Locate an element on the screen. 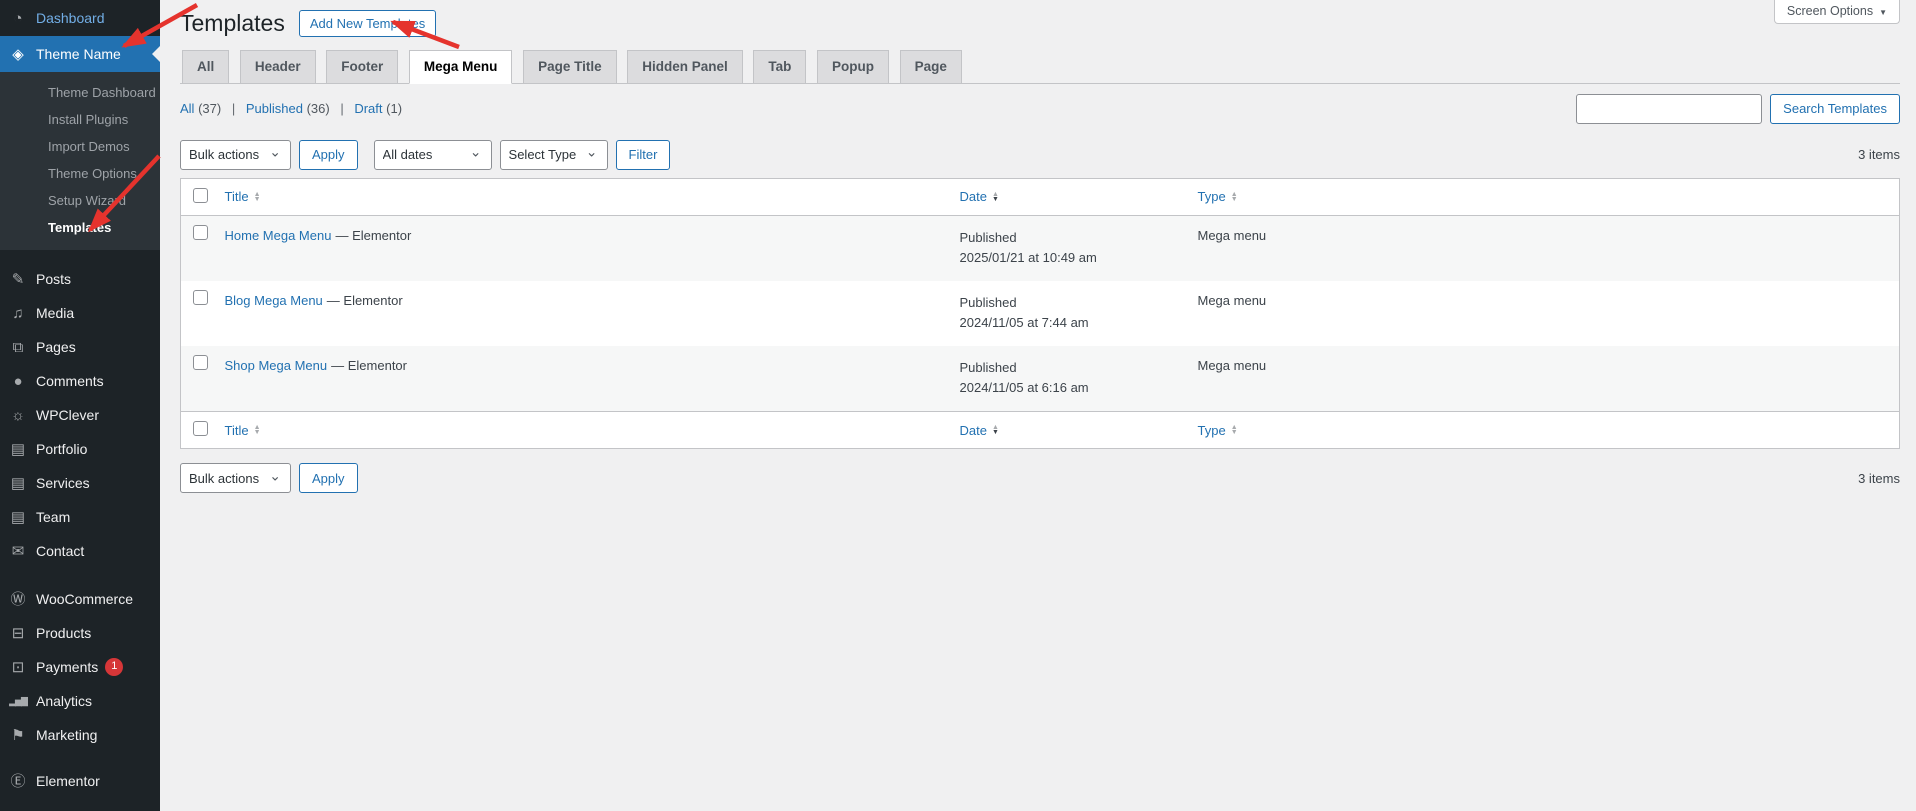  view-draft-link: Draft is located at coordinates (368, 108).